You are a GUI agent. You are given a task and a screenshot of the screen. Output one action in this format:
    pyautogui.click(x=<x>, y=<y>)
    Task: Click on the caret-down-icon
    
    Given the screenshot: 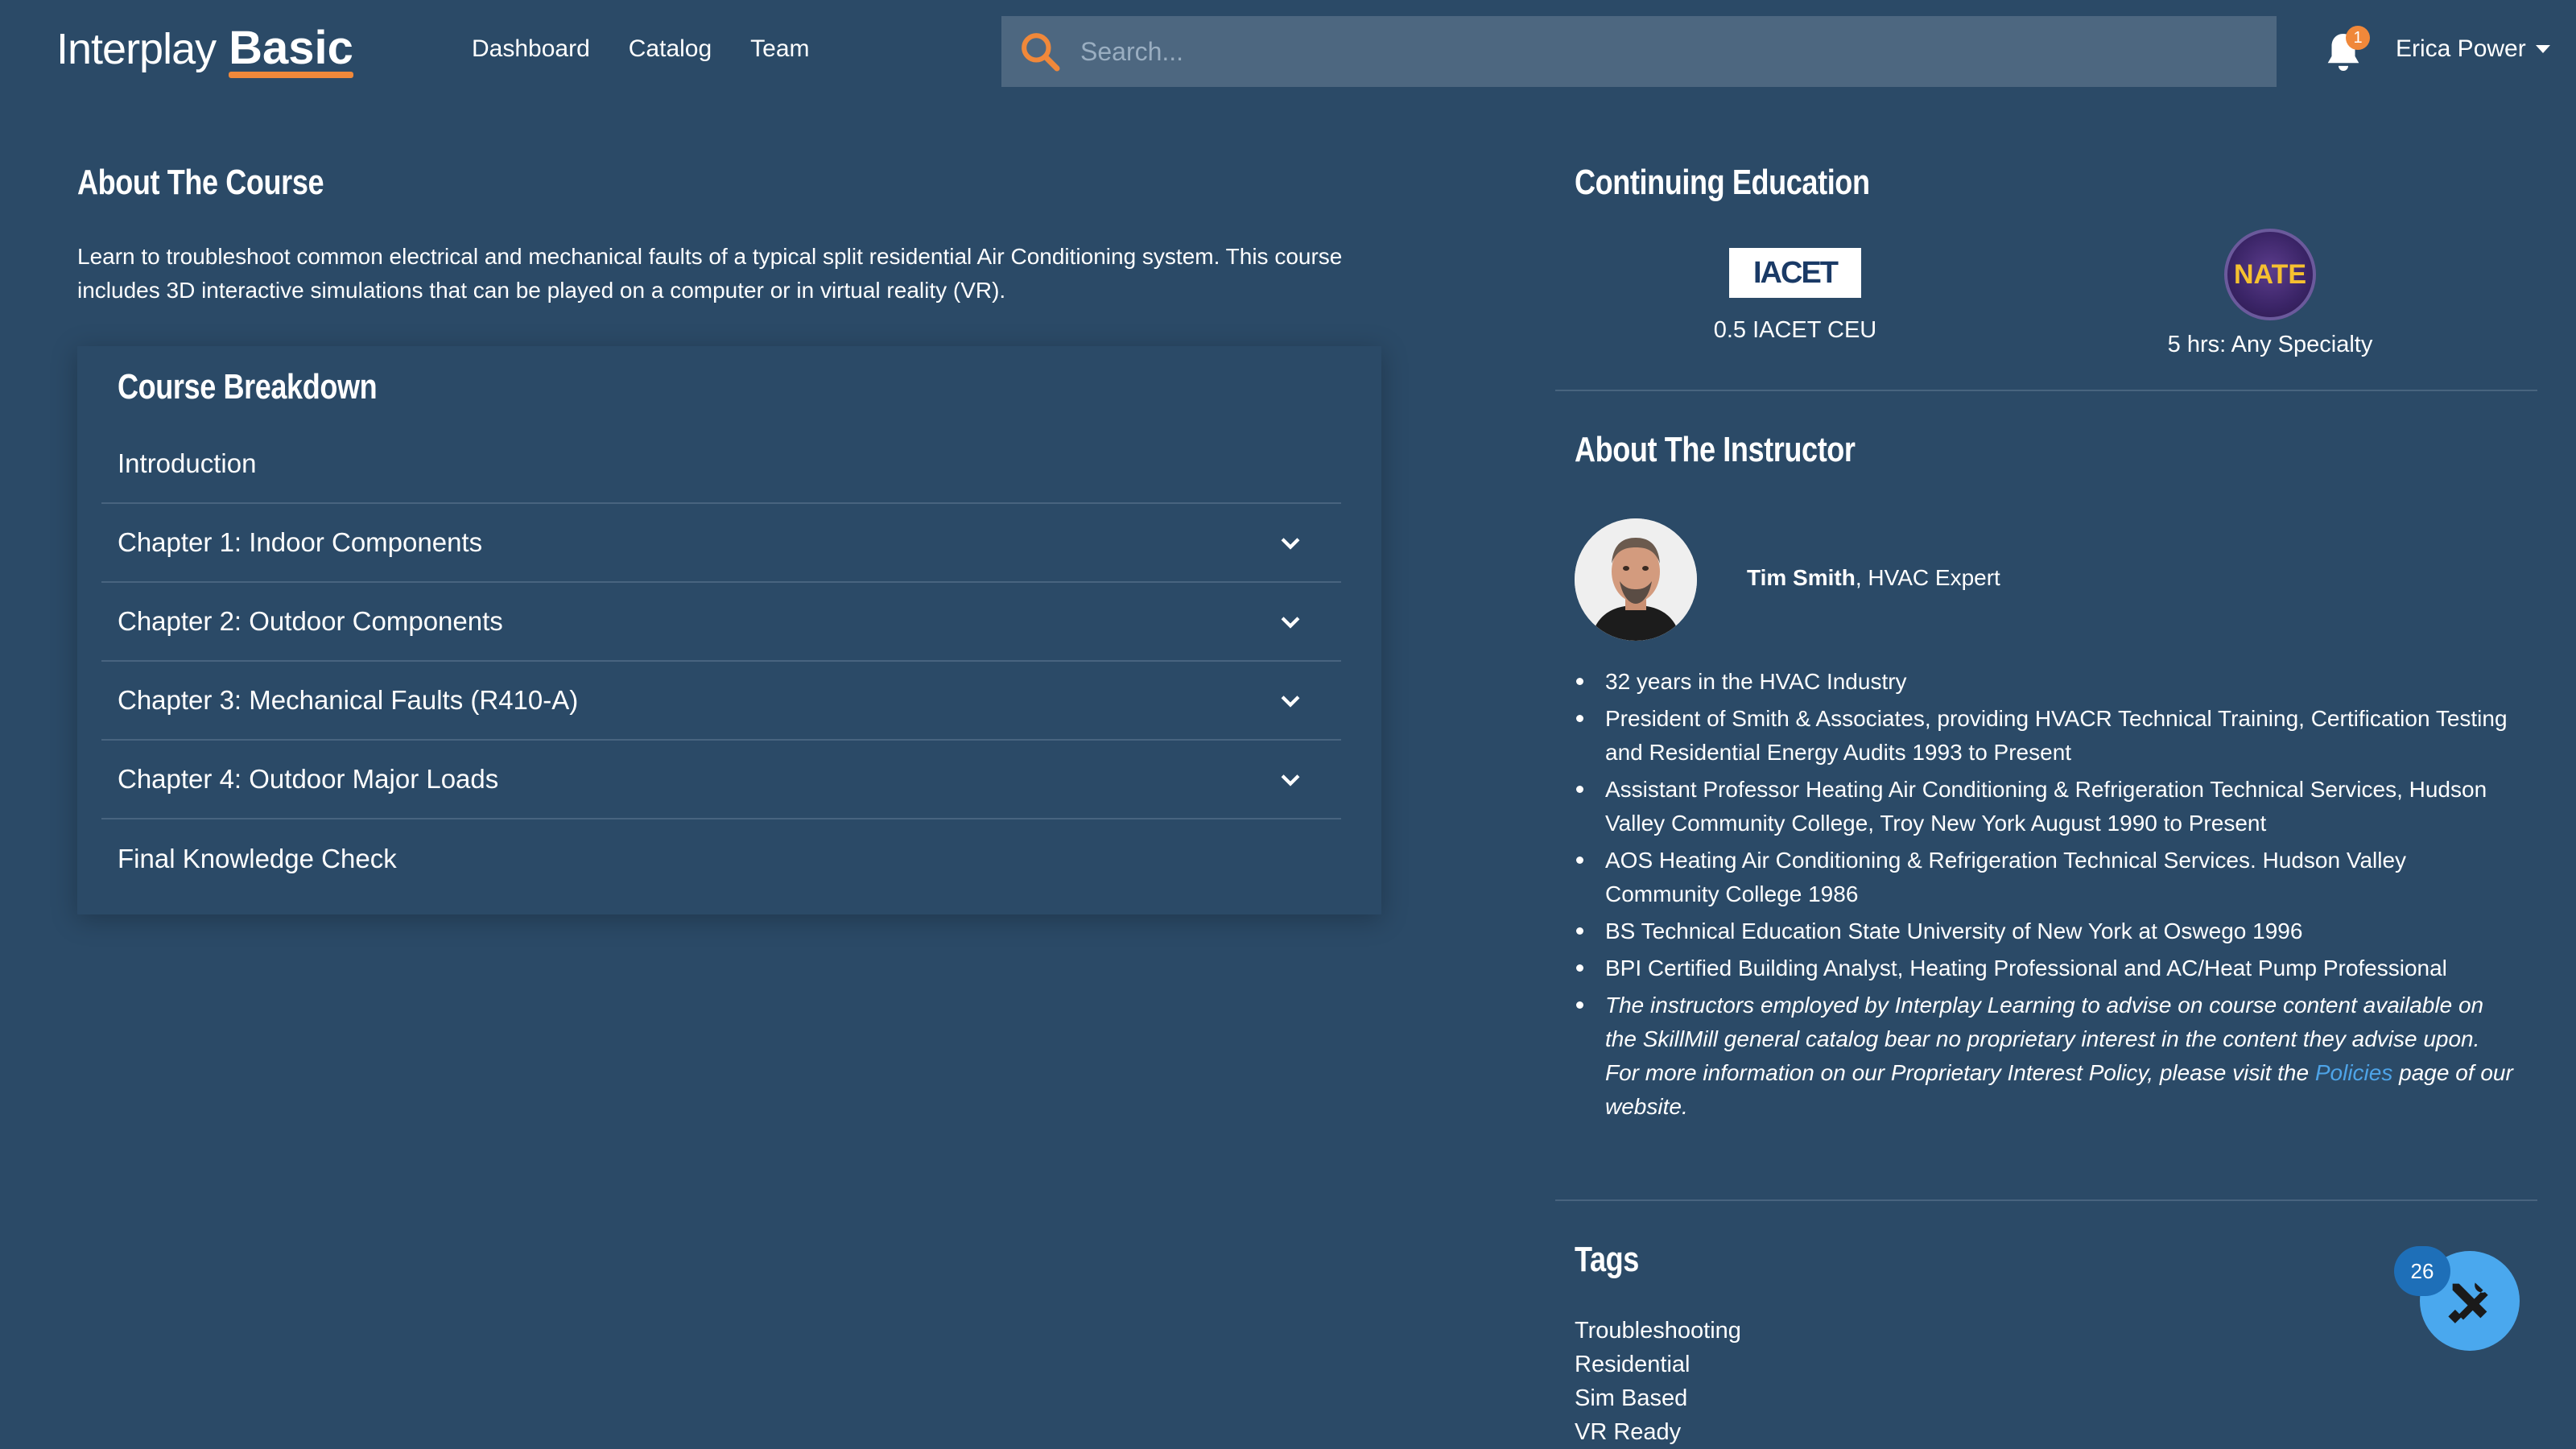 What is the action you would take?
    pyautogui.click(x=2542, y=49)
    